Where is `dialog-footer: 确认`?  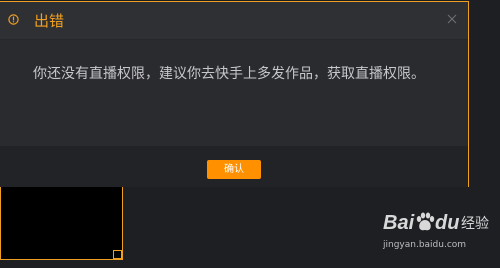 dialog-footer: 确认 is located at coordinates (234, 166).